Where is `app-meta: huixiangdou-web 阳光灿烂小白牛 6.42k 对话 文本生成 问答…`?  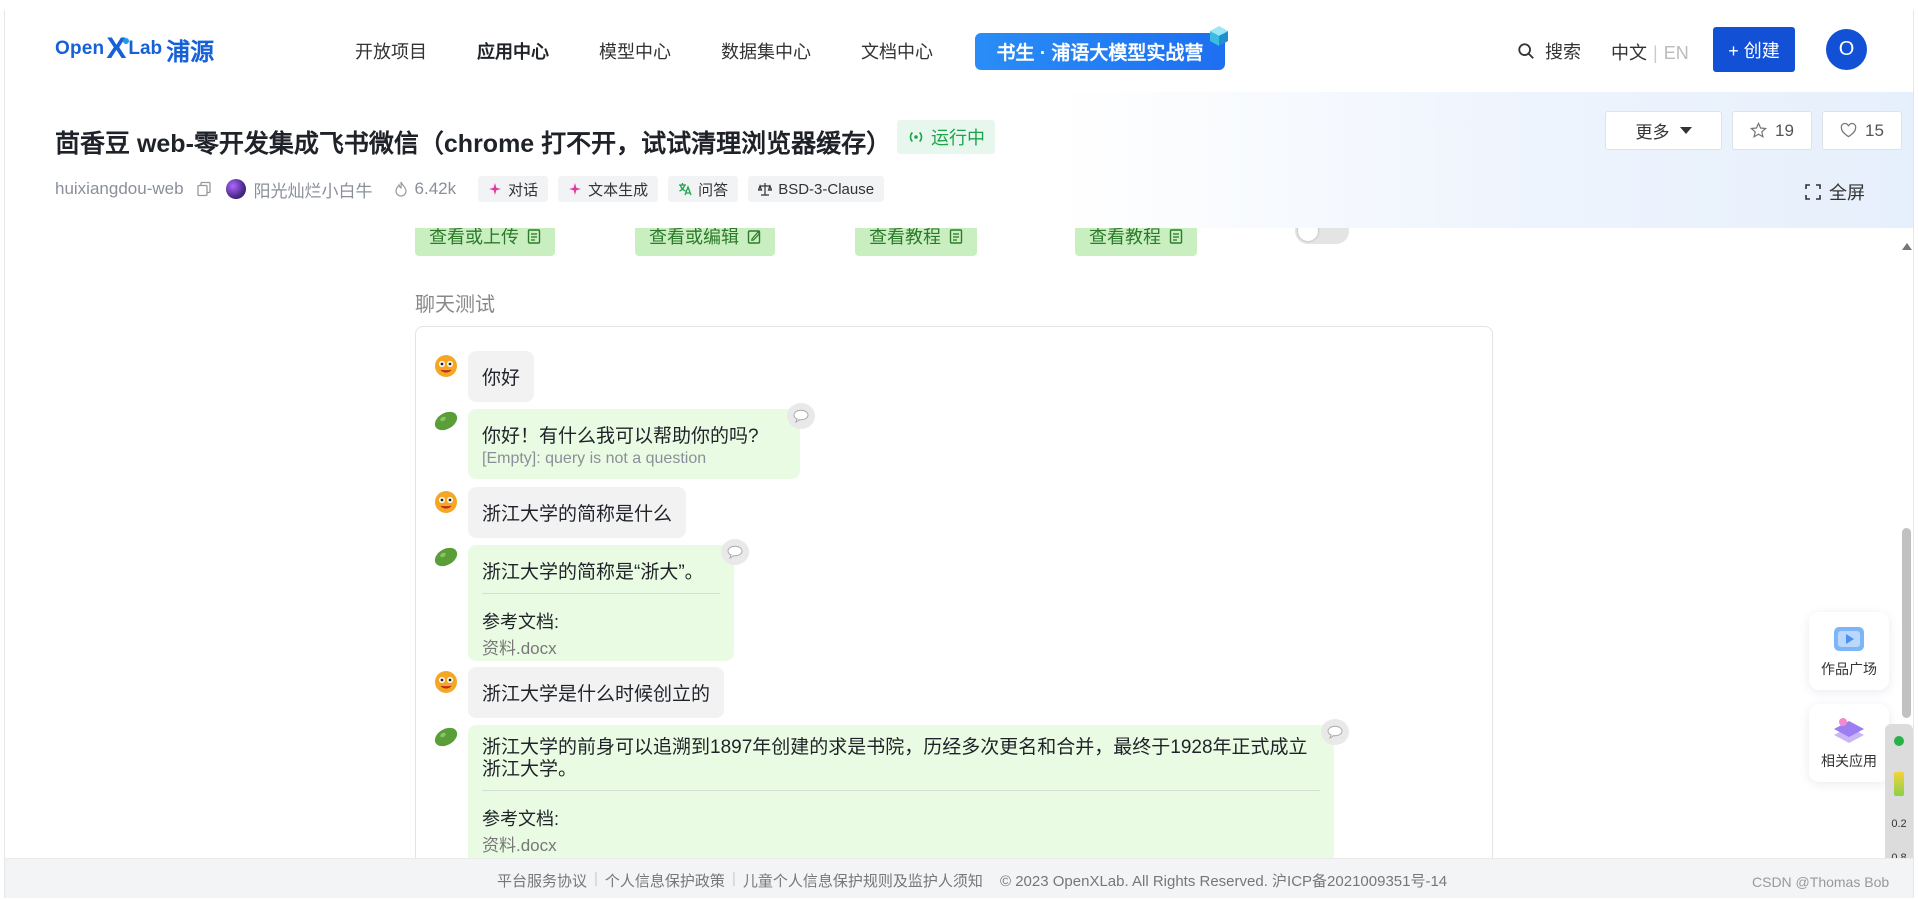
app-meta: huixiangdou-web 阳光灿烂小白牛 6.42k 对话 文本生成 问答… is located at coordinates (474, 189).